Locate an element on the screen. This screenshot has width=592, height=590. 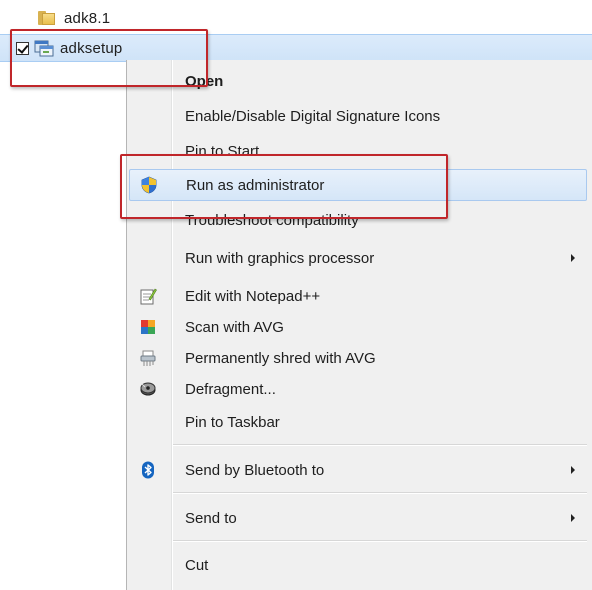
avg-icon is located at coordinates (148, 327).